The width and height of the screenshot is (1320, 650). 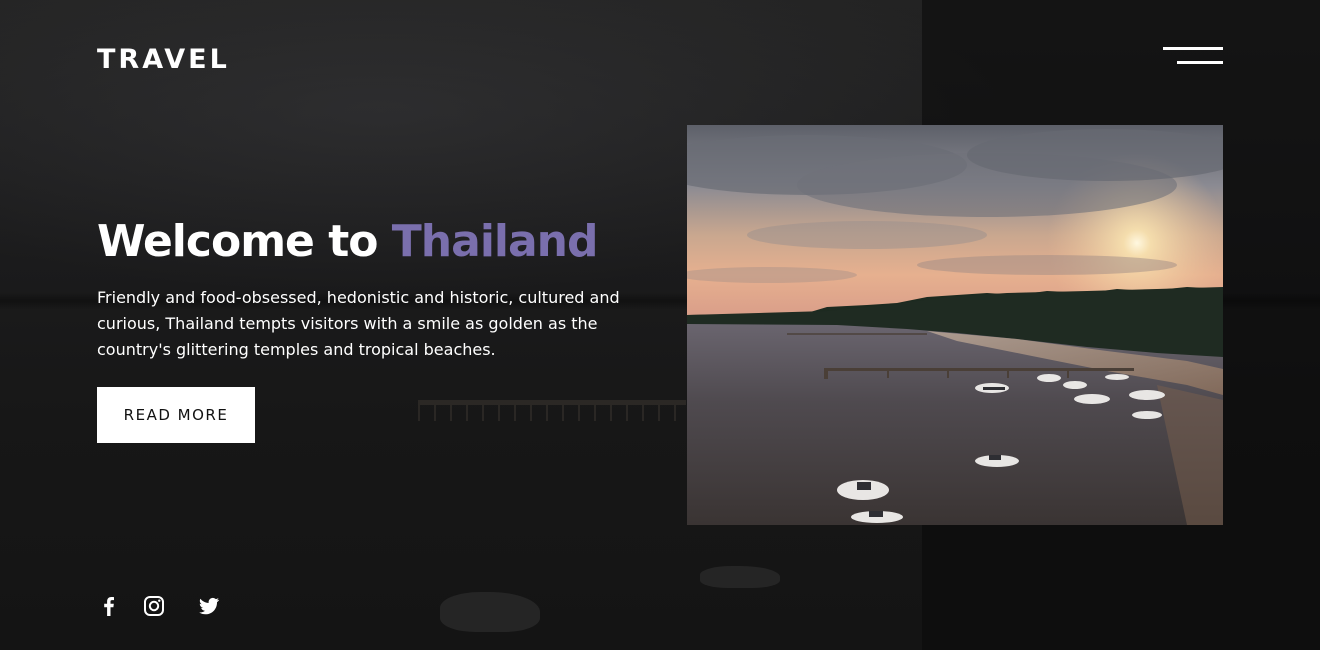 I want to click on hero-title: Welcome to Thailand, so click(x=348, y=242).